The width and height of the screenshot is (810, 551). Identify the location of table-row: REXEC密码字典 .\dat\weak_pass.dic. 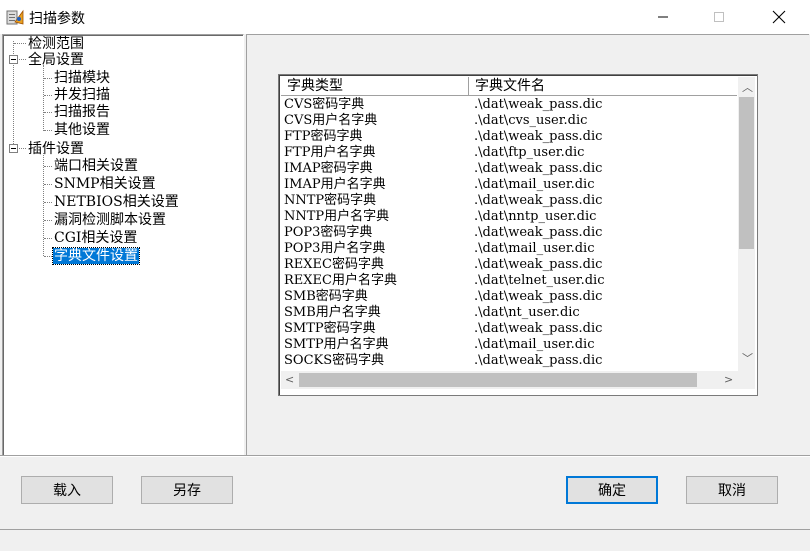
(509, 265).